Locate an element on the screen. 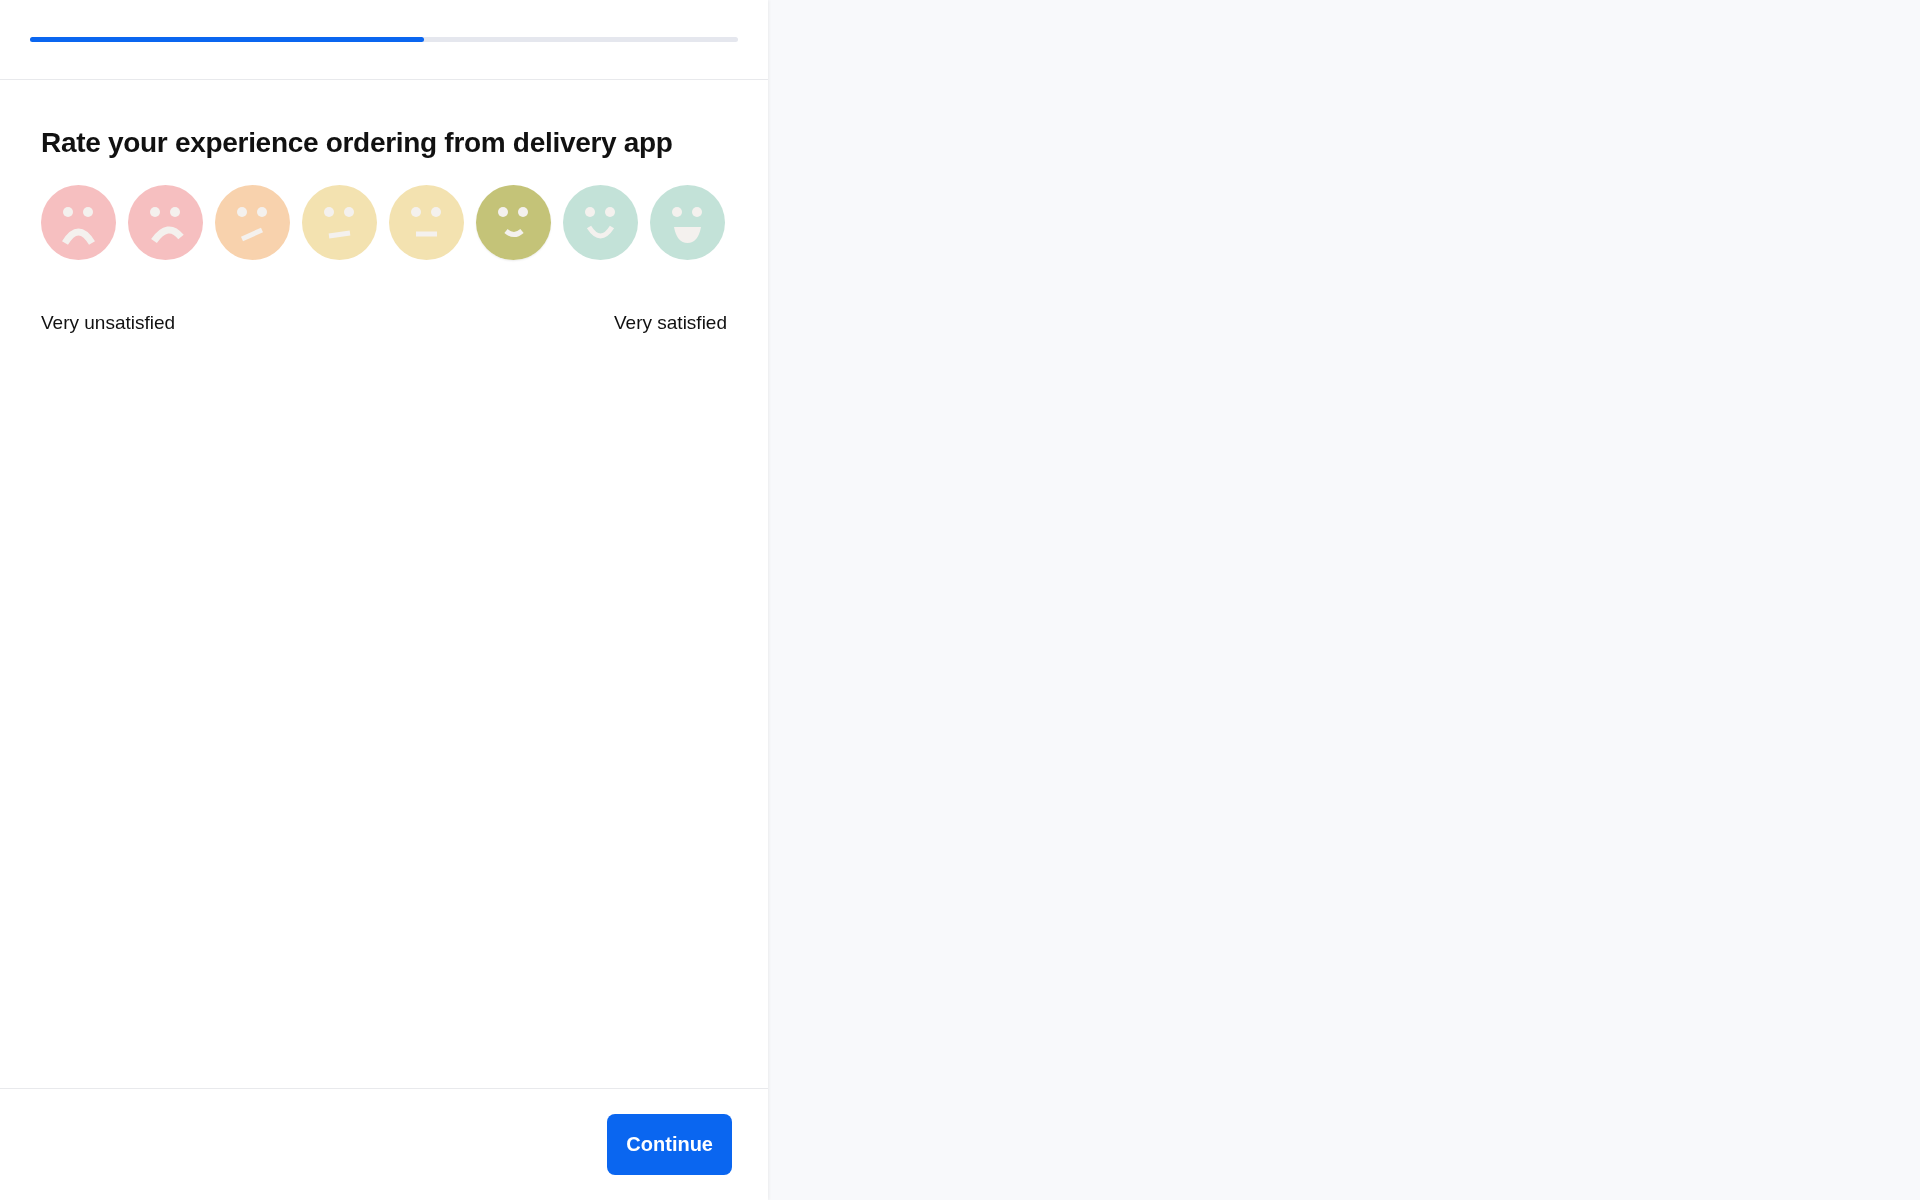  question-title: Rate your experience ordering from delivery app is located at coordinates (357, 143).